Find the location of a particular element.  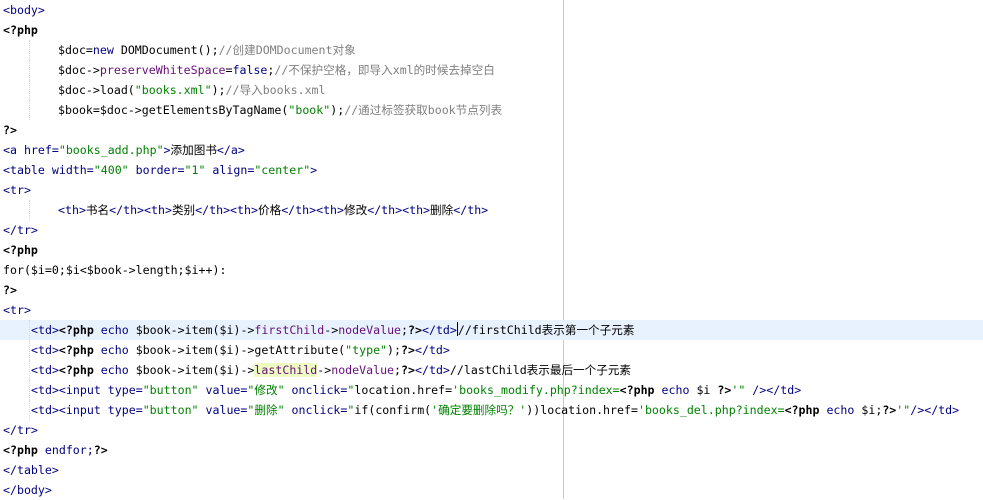

code-line: </body> is located at coordinates (491, 490).